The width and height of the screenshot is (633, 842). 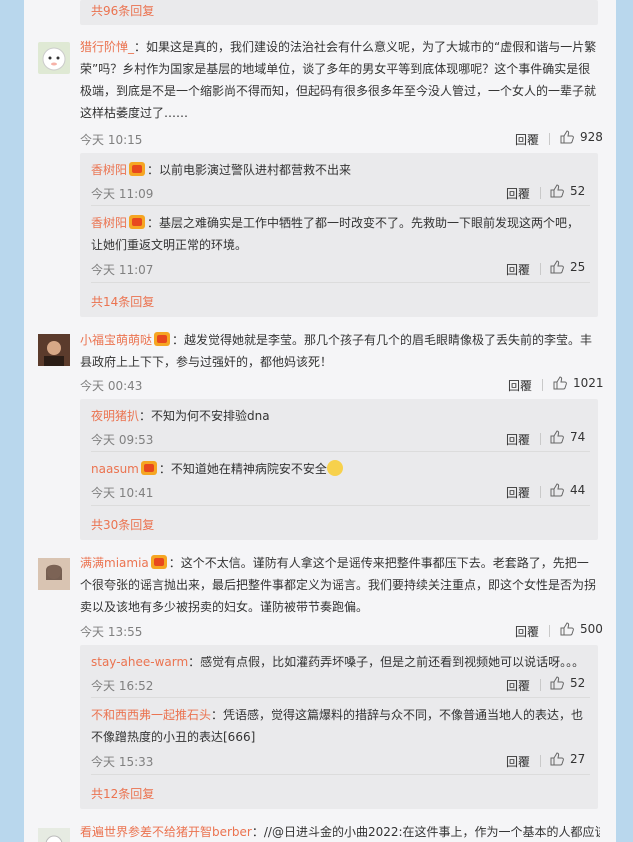 What do you see at coordinates (116, 340) in the screenshot?
I see `username: 小福宝萌萌哒` at bounding box center [116, 340].